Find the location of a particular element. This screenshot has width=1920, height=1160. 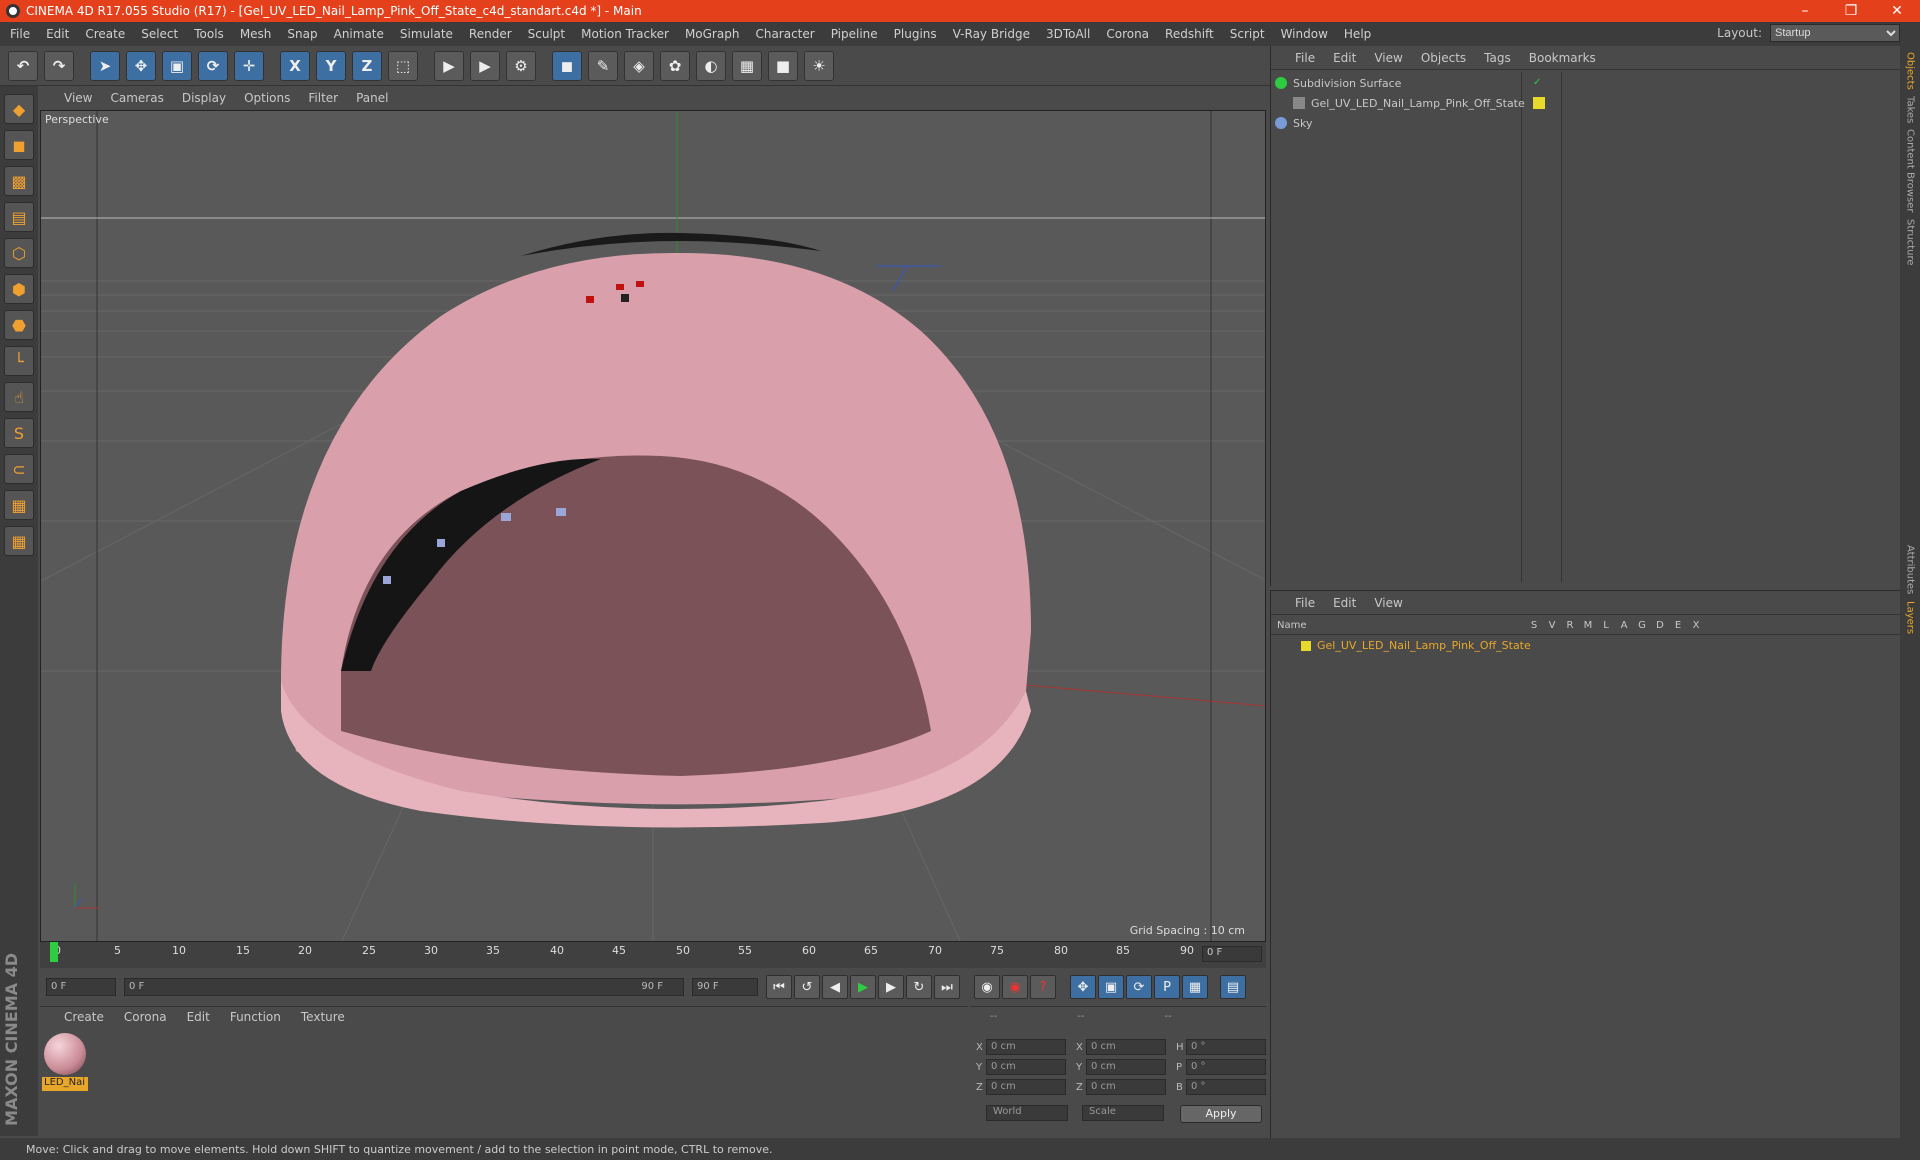

material-preview-ball is located at coordinates (65, 1054).